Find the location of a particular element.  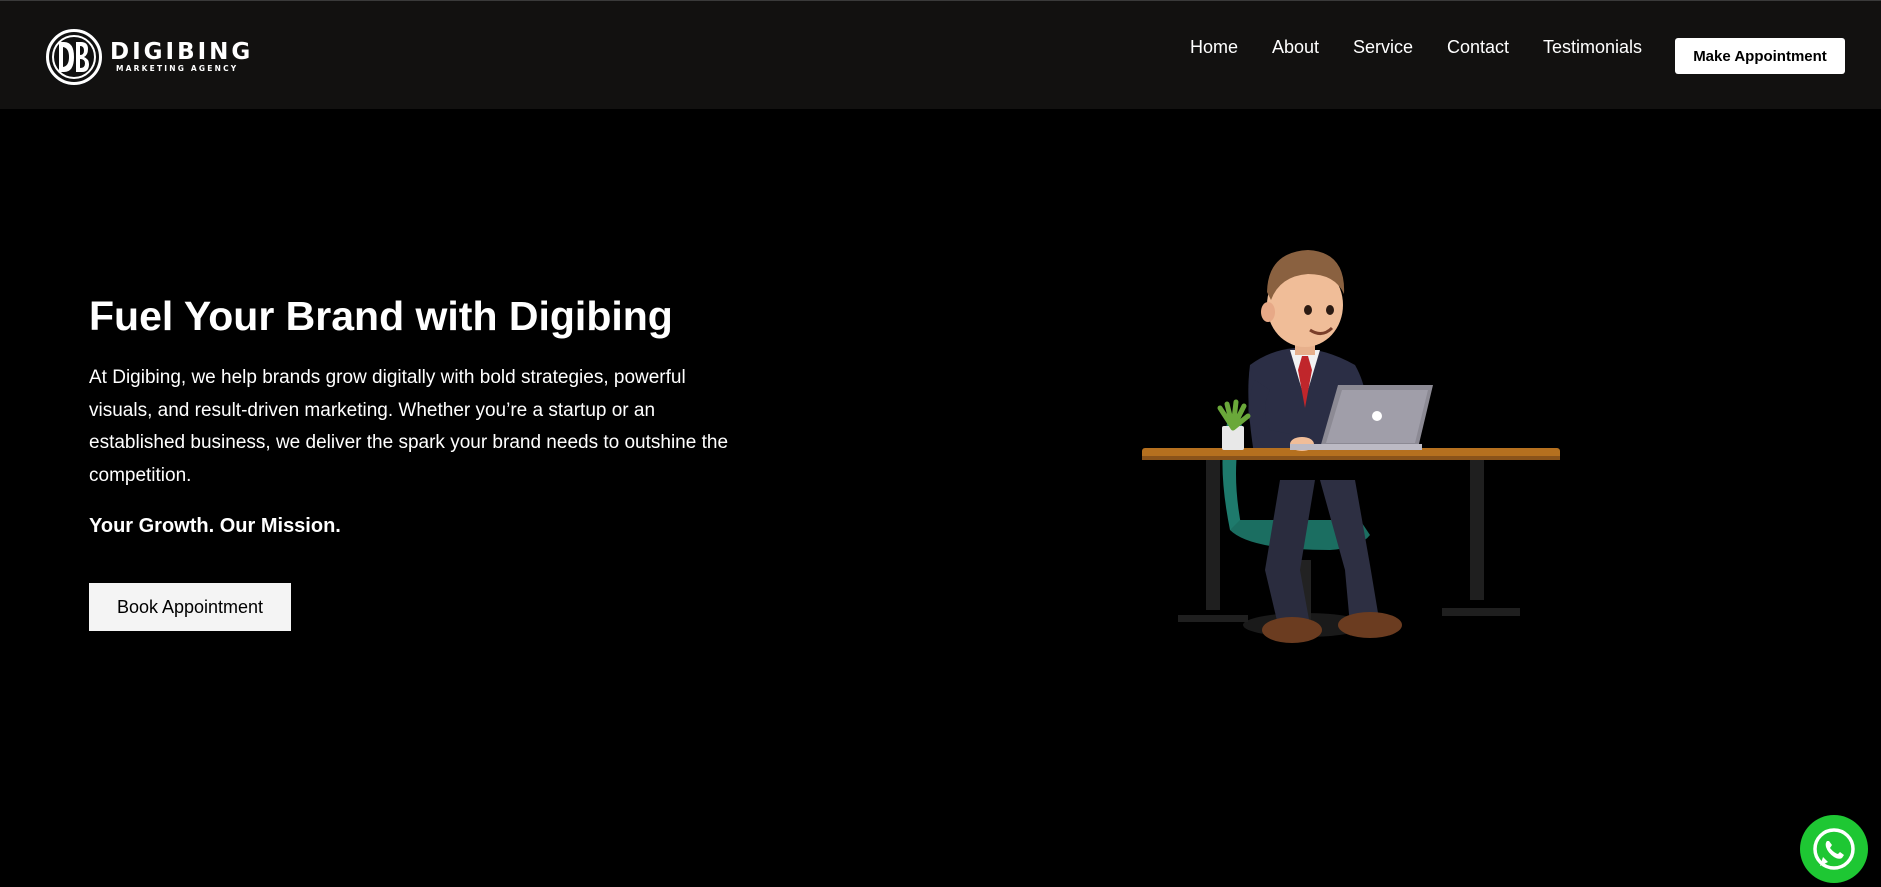

main-nav: Home About Service Contact Testimonials is located at coordinates (940, 49).